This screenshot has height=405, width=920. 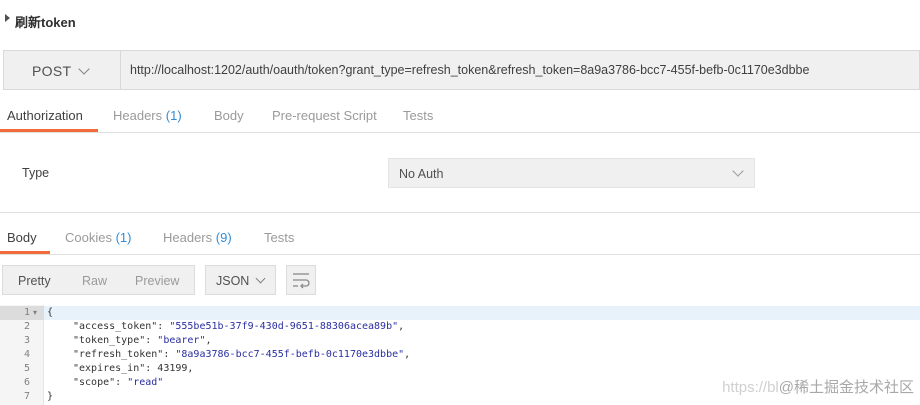 I want to click on tab-label: Authorization, so click(x=45, y=115).